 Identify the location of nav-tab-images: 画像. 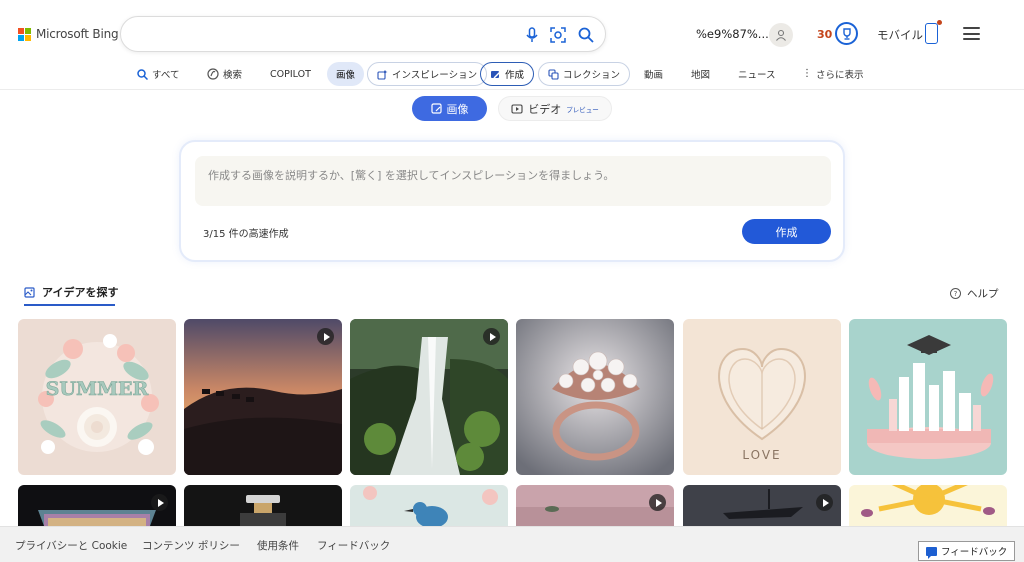
(346, 74).